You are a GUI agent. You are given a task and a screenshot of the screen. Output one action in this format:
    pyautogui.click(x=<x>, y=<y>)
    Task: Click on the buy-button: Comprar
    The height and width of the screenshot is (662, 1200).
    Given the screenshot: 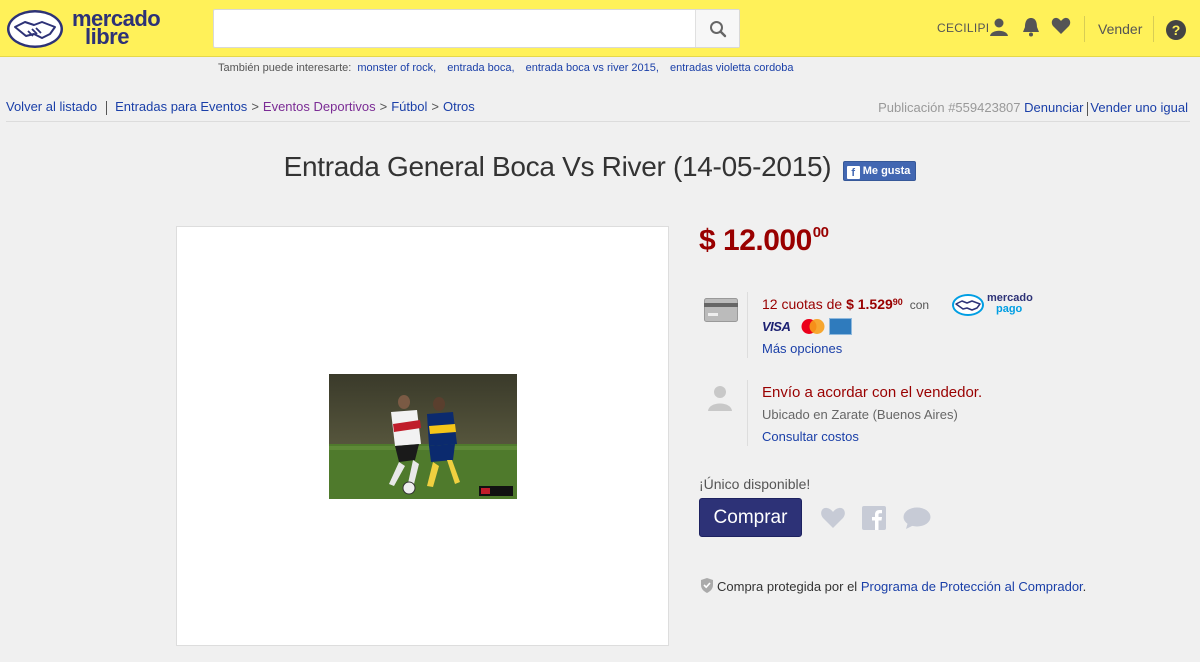 What is the action you would take?
    pyautogui.click(x=750, y=517)
    